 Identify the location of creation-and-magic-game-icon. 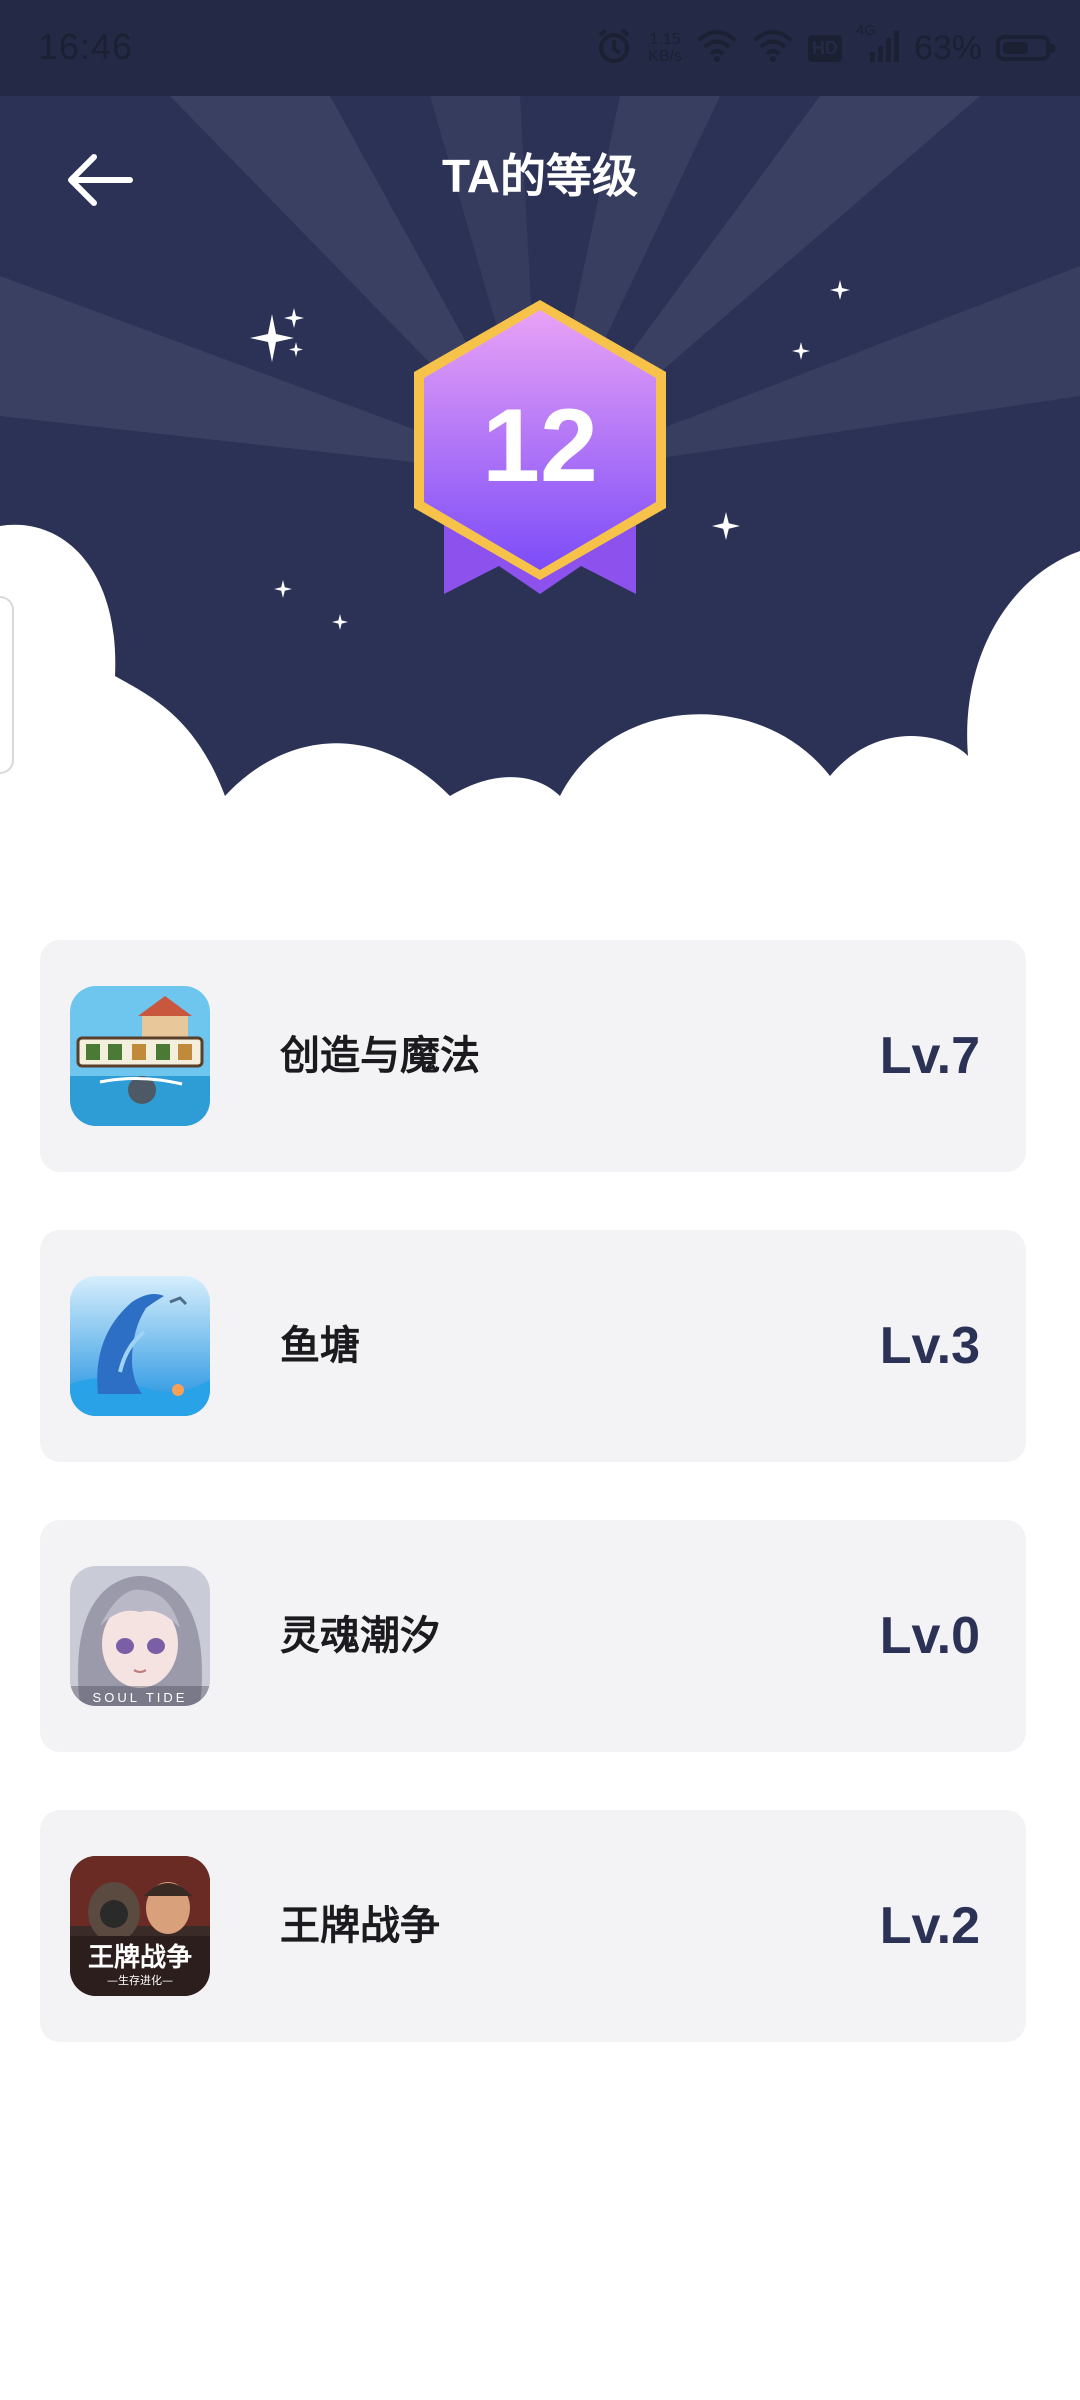
(140, 1056).